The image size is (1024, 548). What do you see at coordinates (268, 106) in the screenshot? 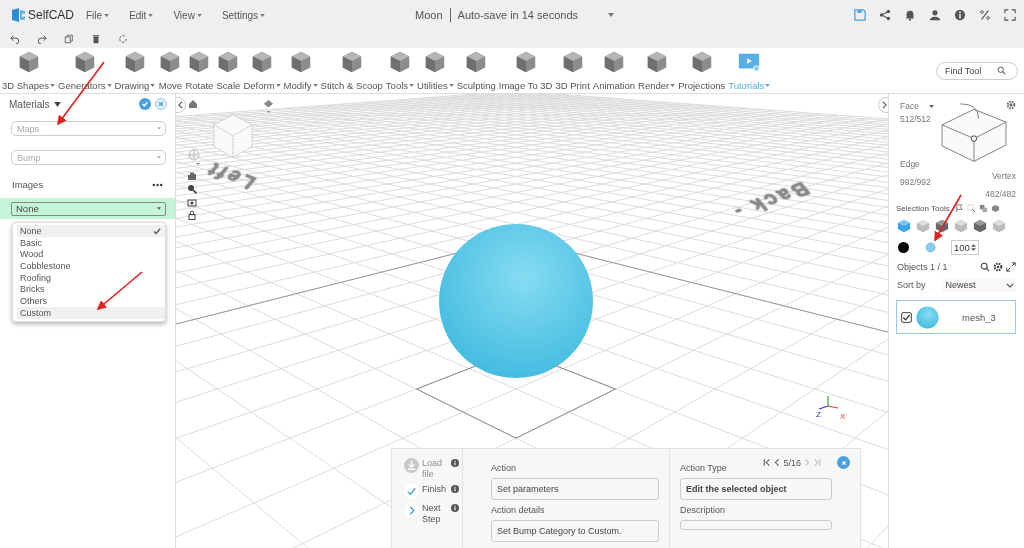
I see `camera-gizmo-icon` at bounding box center [268, 106].